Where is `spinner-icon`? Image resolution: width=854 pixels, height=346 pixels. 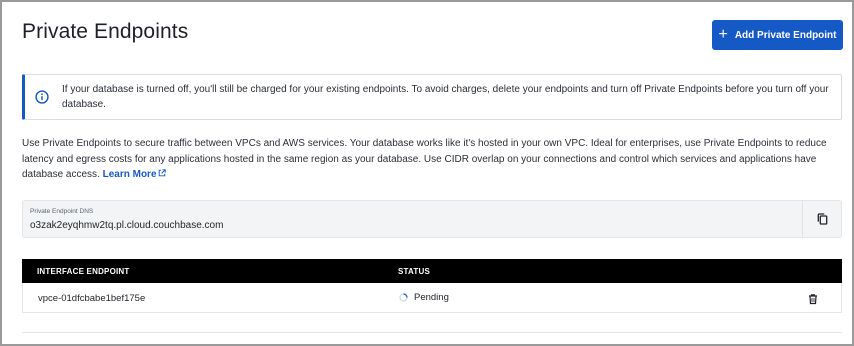
spinner-icon is located at coordinates (403, 297).